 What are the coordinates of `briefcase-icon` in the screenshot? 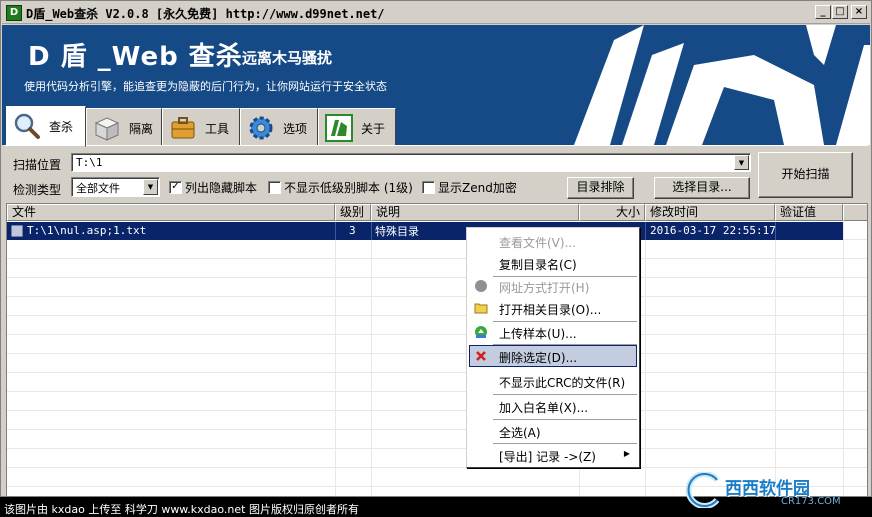 It's located at (183, 128).